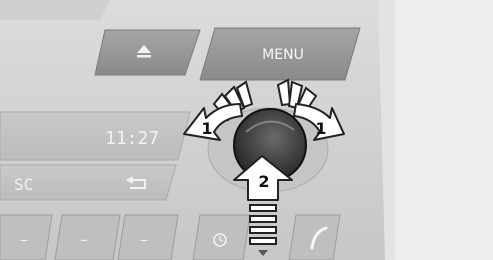 The image size is (493, 260). What do you see at coordinates (314, 237) in the screenshot?
I see `phone-button` at bounding box center [314, 237].